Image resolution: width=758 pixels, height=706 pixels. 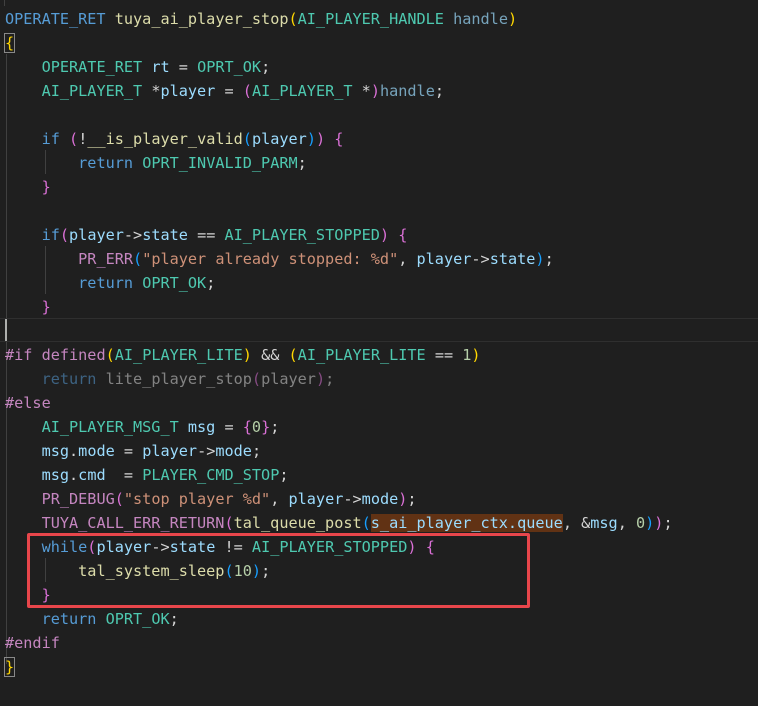 I want to click on code-line: #else, so click(x=381, y=403).